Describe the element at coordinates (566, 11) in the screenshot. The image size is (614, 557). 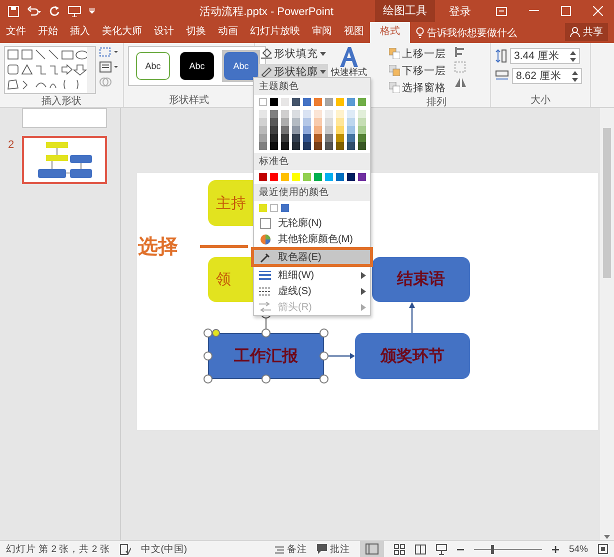
I see `maximize-icon` at that location.